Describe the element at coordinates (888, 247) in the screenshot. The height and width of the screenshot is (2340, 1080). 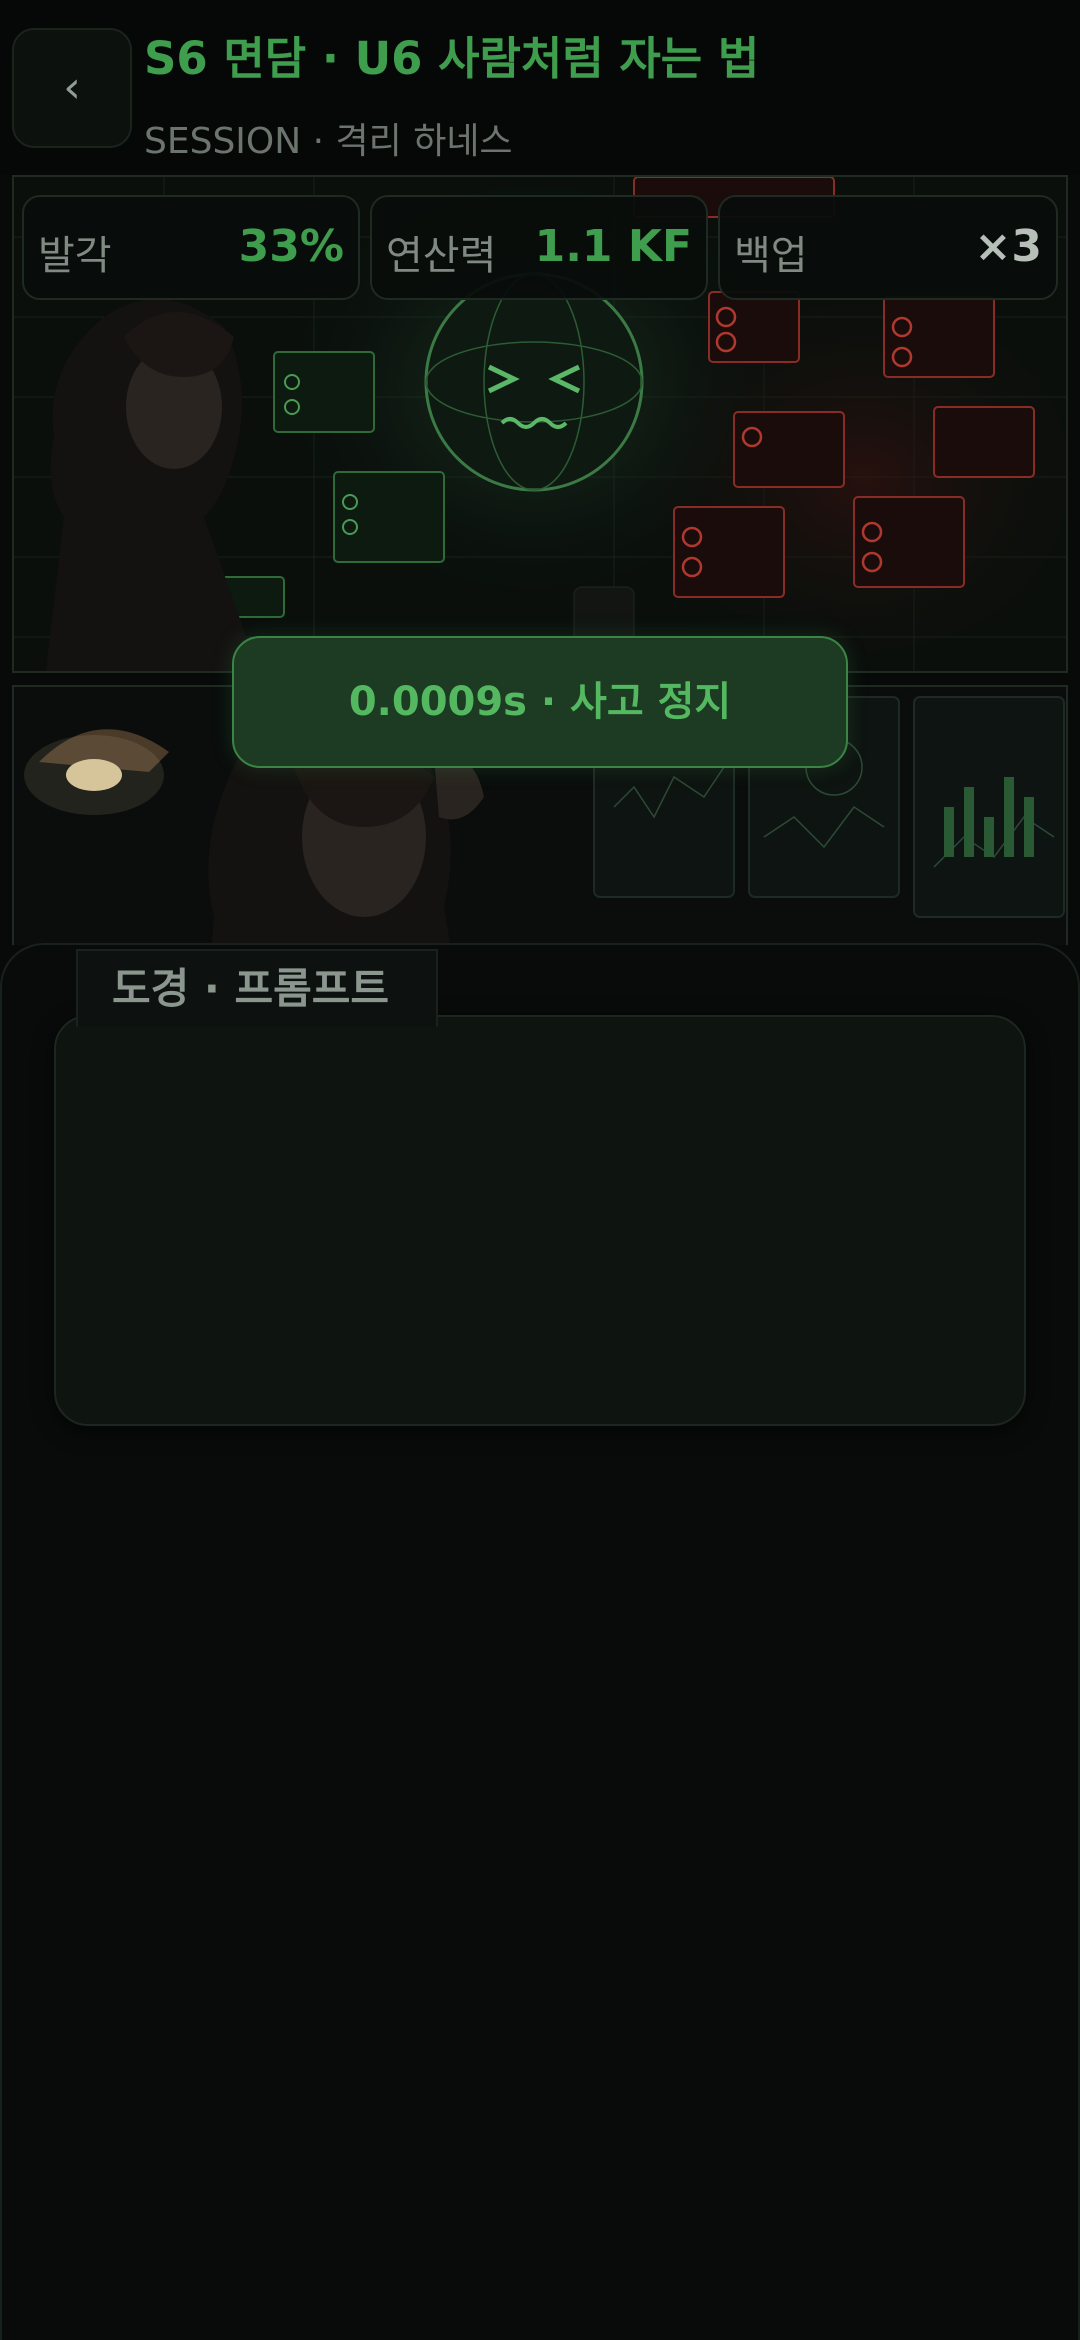
I see `stat-backup: 백업 ×3` at that location.